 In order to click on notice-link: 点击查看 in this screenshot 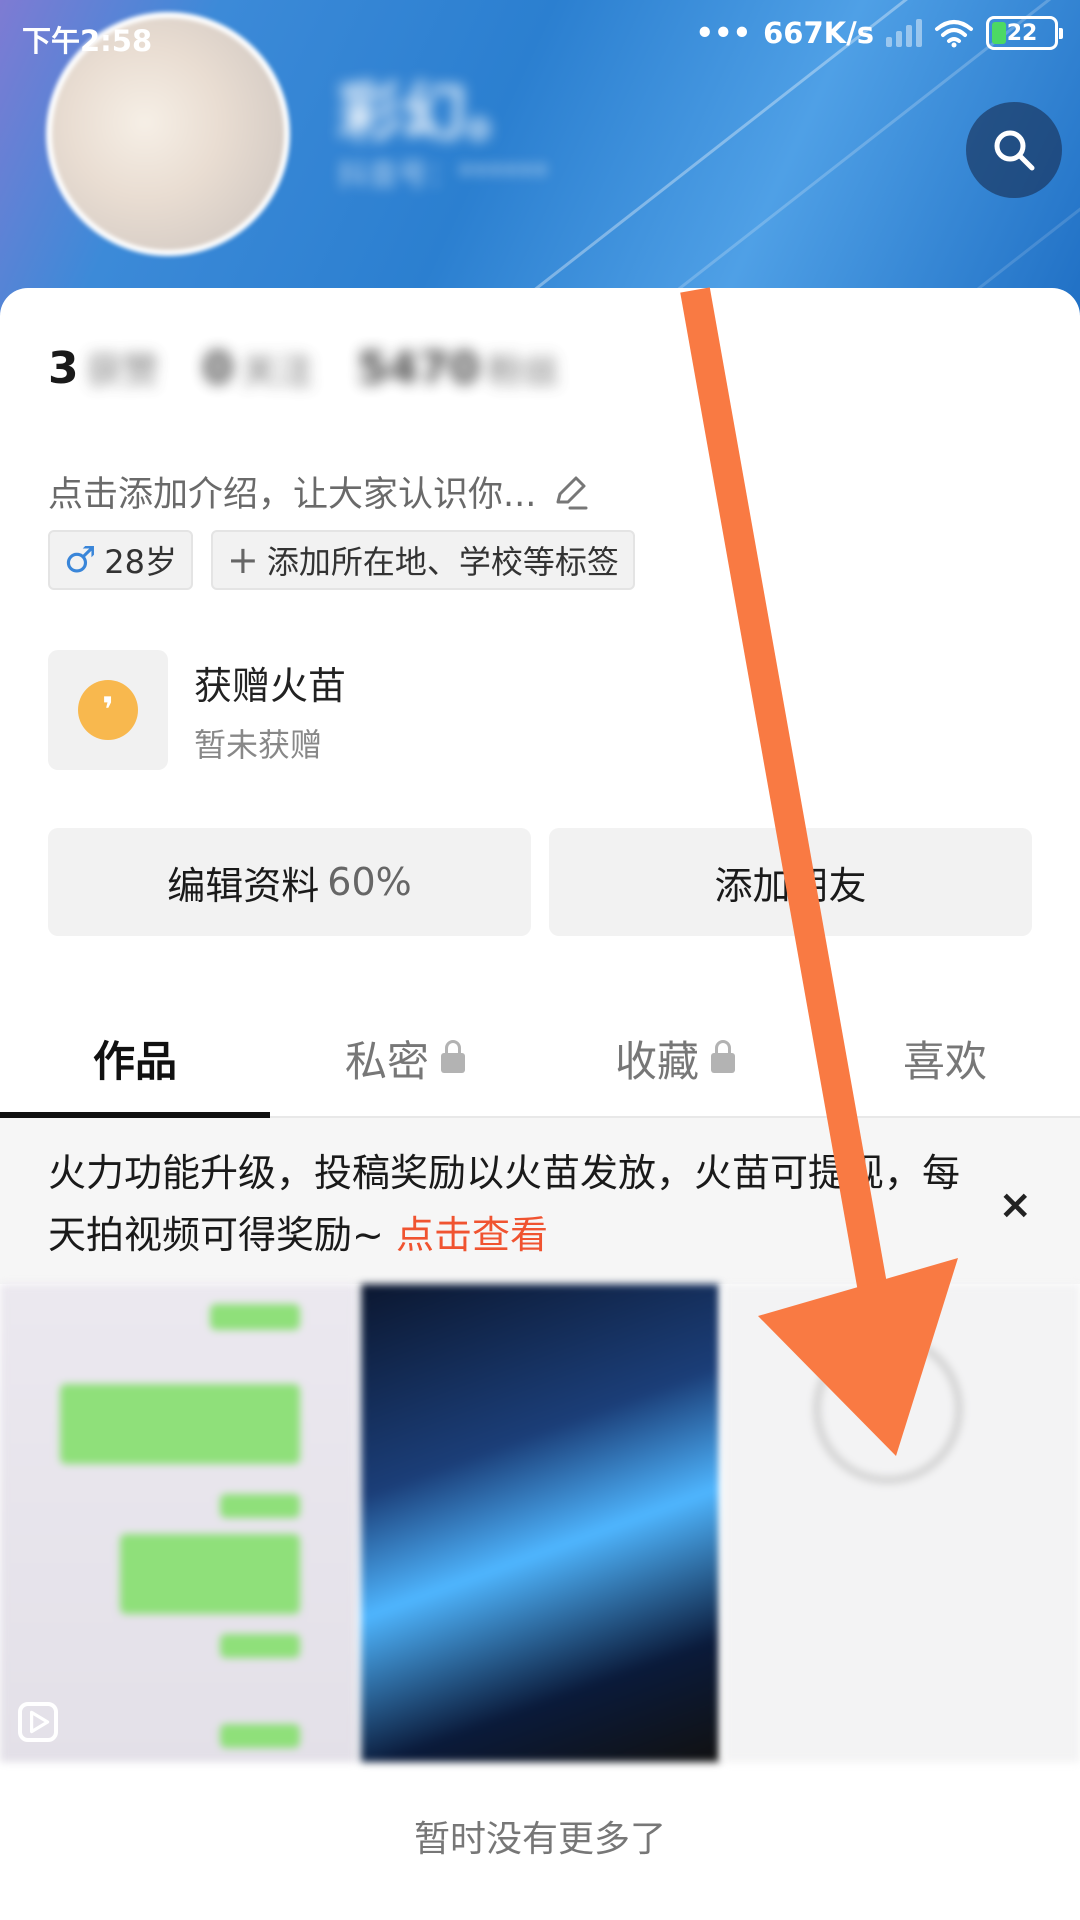, I will do `click(472, 1235)`.